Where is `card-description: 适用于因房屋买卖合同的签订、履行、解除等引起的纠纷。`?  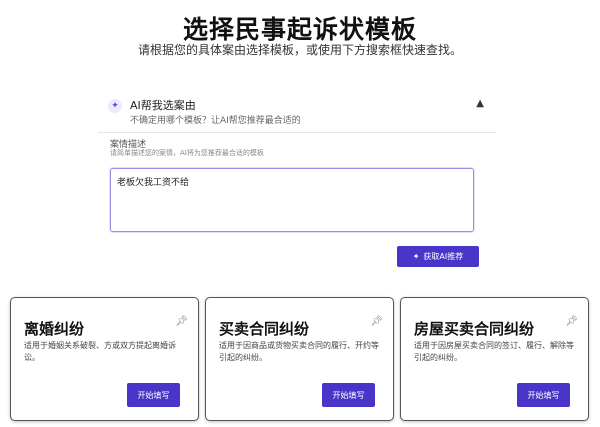
card-description: 适用于因房屋买卖合同的签订、履行、解除等引起的纠纷。 is located at coordinates (494, 351).